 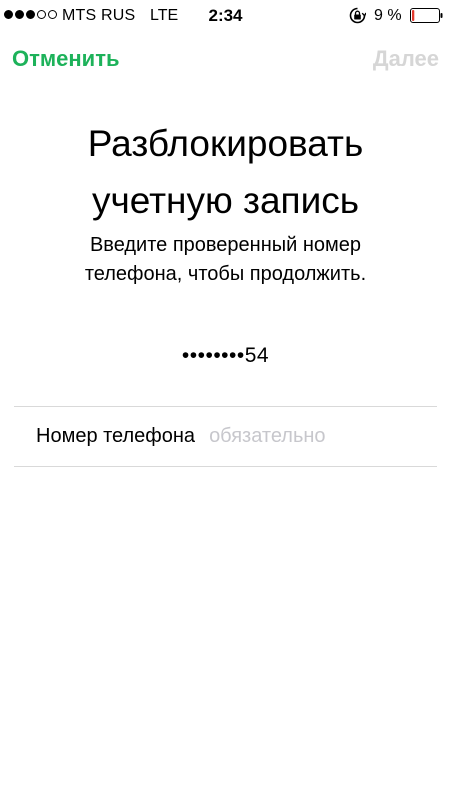 I want to click on masked-phone-number: ••••••••54, so click(x=225, y=355).